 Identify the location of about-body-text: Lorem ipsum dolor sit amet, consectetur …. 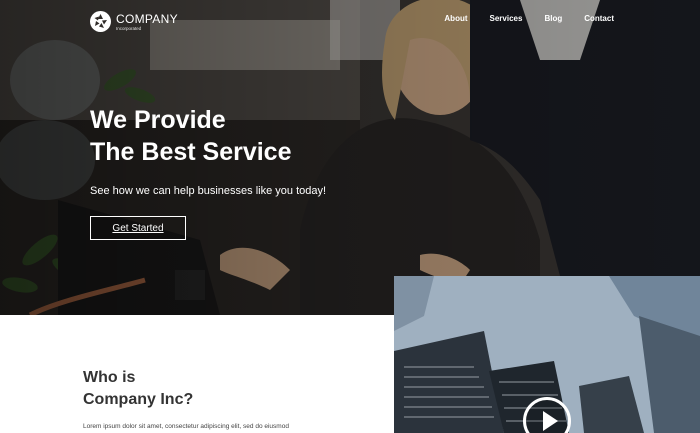
(186, 426).